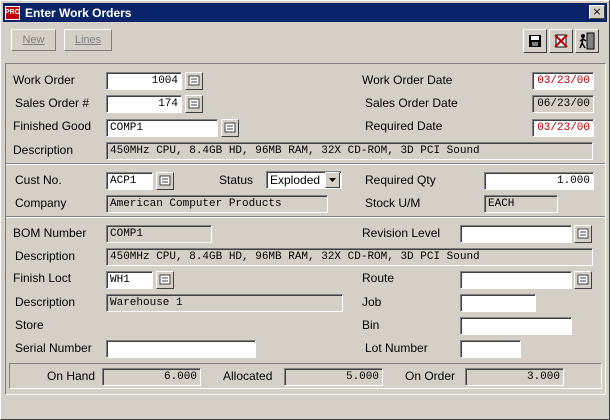  What do you see at coordinates (29, 325) in the screenshot?
I see `store-label: Store` at bounding box center [29, 325].